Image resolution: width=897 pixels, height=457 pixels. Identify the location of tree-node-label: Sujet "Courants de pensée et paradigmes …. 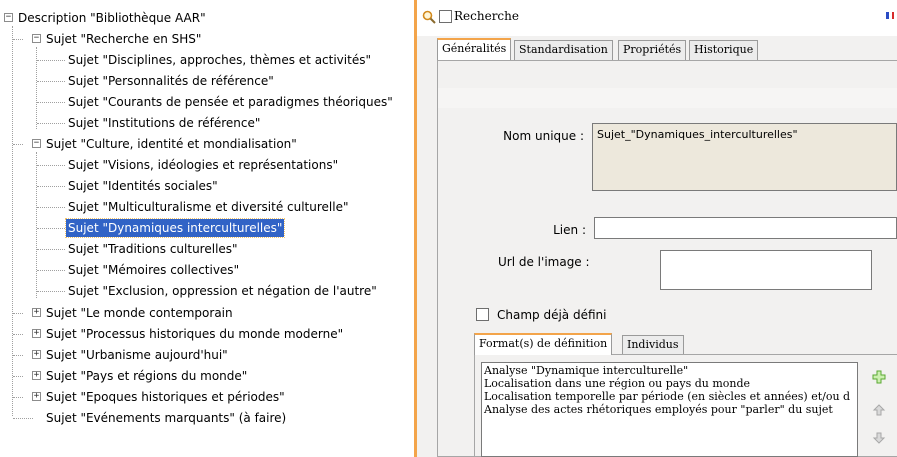
(230, 102).